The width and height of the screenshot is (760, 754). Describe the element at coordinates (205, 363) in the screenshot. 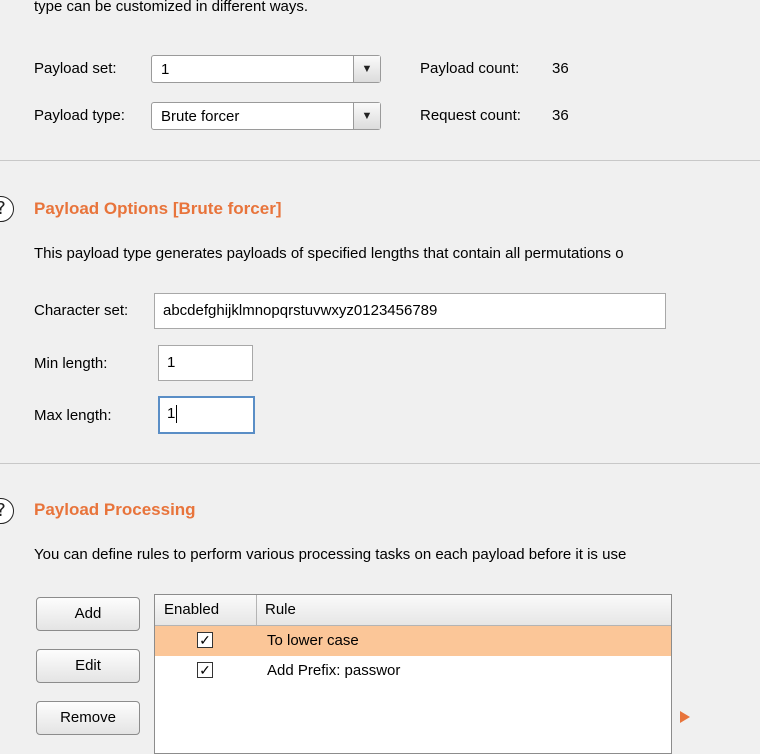

I see `min-length-input: 1` at that location.